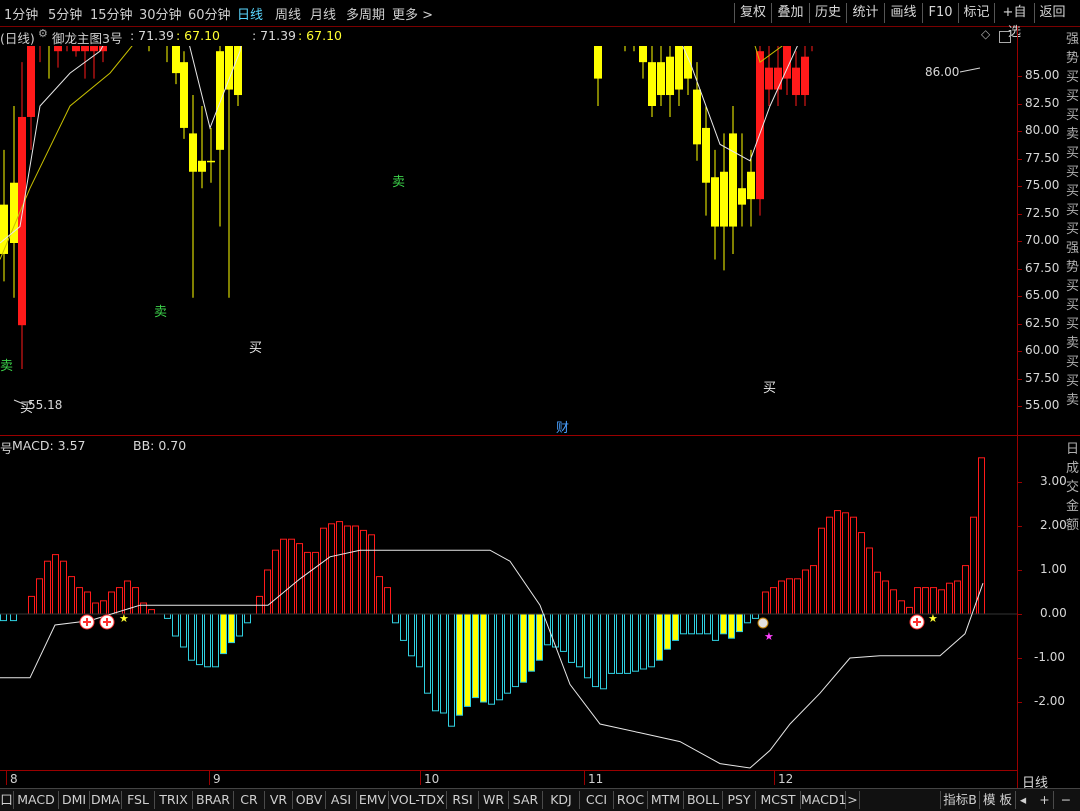 The height and width of the screenshot is (811, 1080). Describe the element at coordinates (631, 800) in the screenshot. I see `indicator-tab-18: ROC` at that location.